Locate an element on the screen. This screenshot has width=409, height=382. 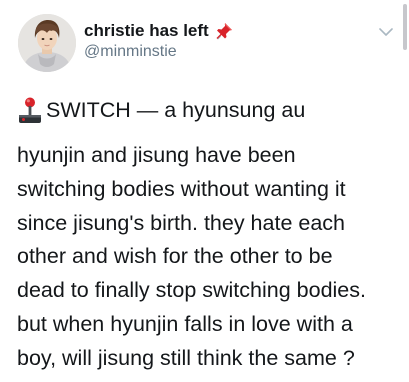
tweet-title-row: SWITCH — a hyunsung au is located at coordinates (161, 110).